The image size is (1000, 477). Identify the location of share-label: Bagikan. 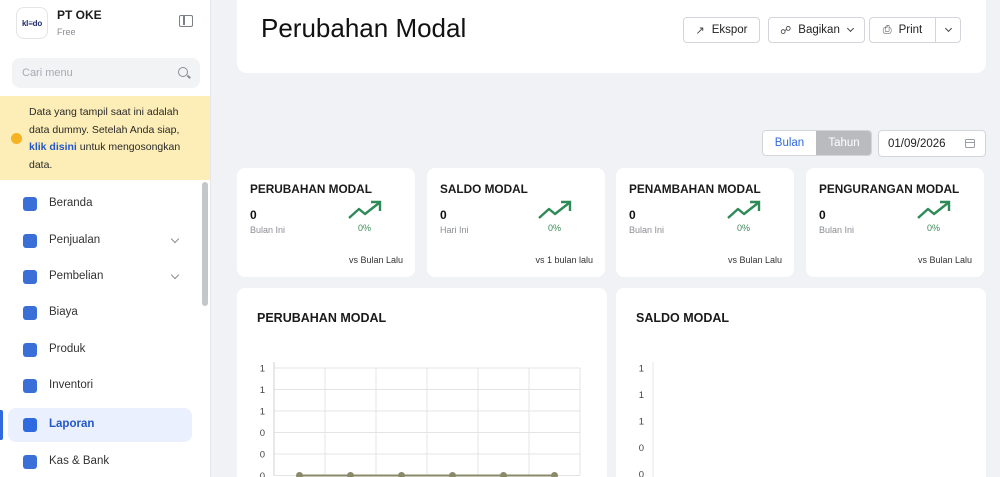
(819, 30).